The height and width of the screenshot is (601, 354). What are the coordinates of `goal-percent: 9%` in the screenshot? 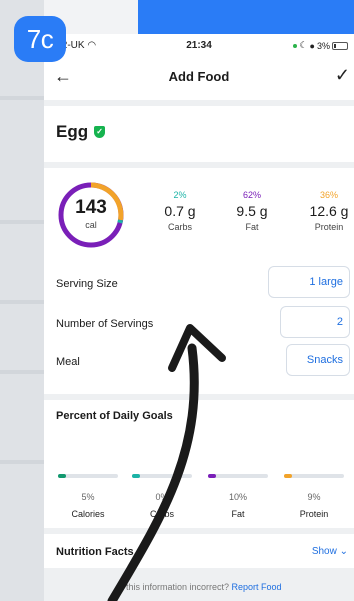 It's located at (314, 497).